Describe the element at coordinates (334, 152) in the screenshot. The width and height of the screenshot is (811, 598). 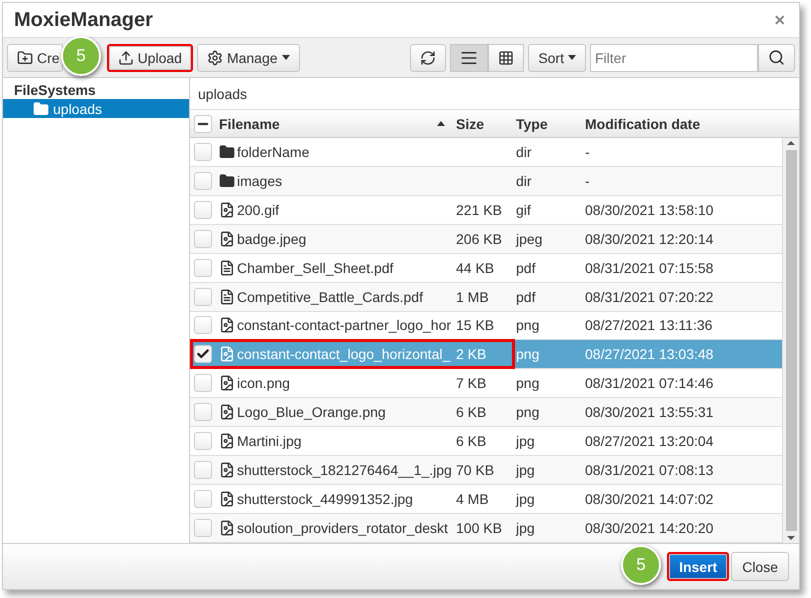
I see `filename-cell: folderName` at that location.